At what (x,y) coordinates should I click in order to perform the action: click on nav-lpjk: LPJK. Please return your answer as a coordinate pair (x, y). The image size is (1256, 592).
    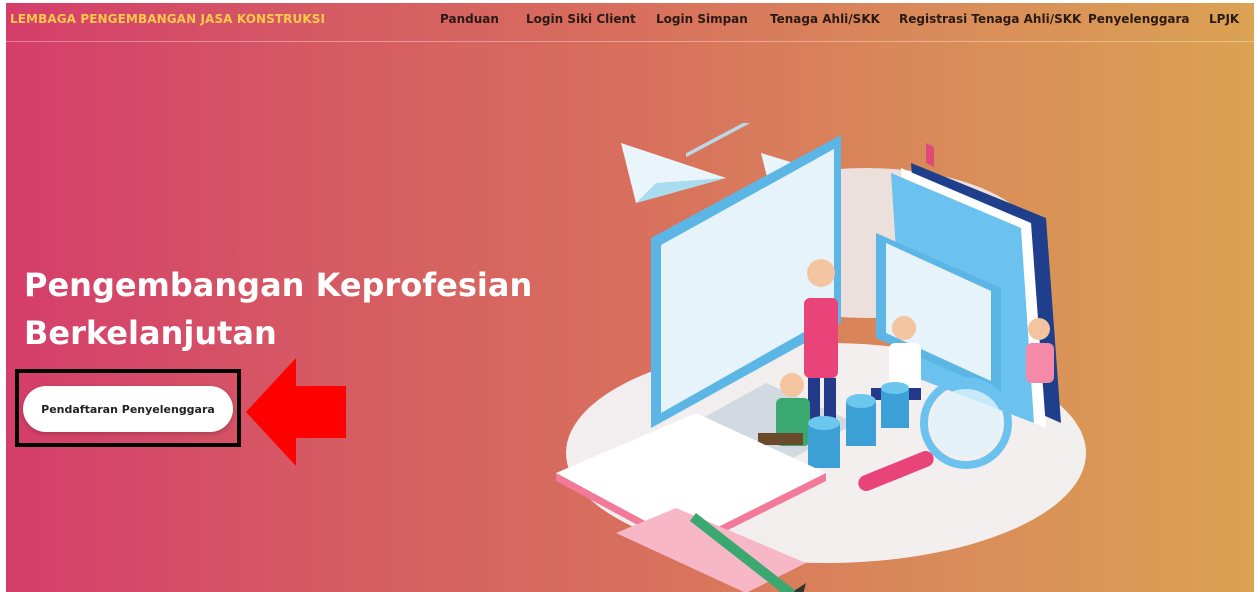
    Looking at the image, I should click on (1224, 19).